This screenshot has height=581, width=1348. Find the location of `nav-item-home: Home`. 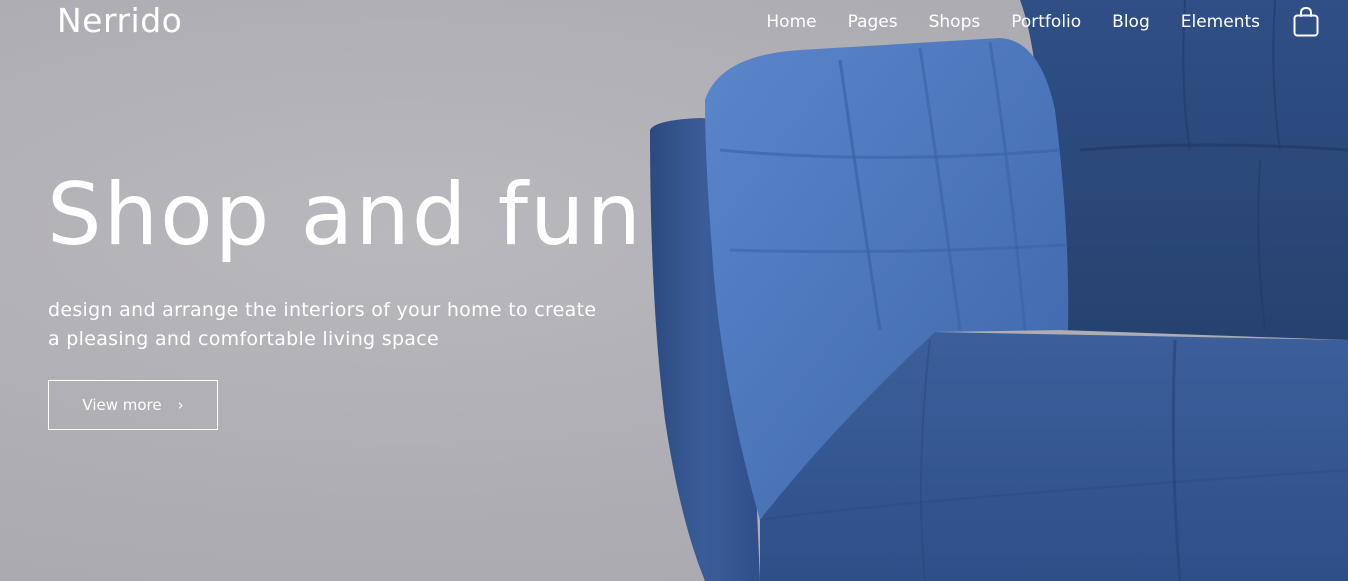

nav-item-home: Home is located at coordinates (791, 22).